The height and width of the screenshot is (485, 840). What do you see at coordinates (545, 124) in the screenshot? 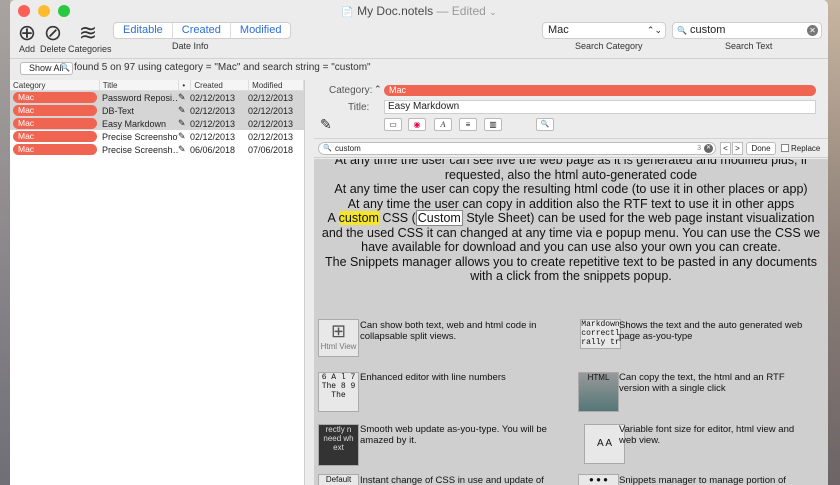
I see `zoom-search-button: 🔍` at bounding box center [545, 124].